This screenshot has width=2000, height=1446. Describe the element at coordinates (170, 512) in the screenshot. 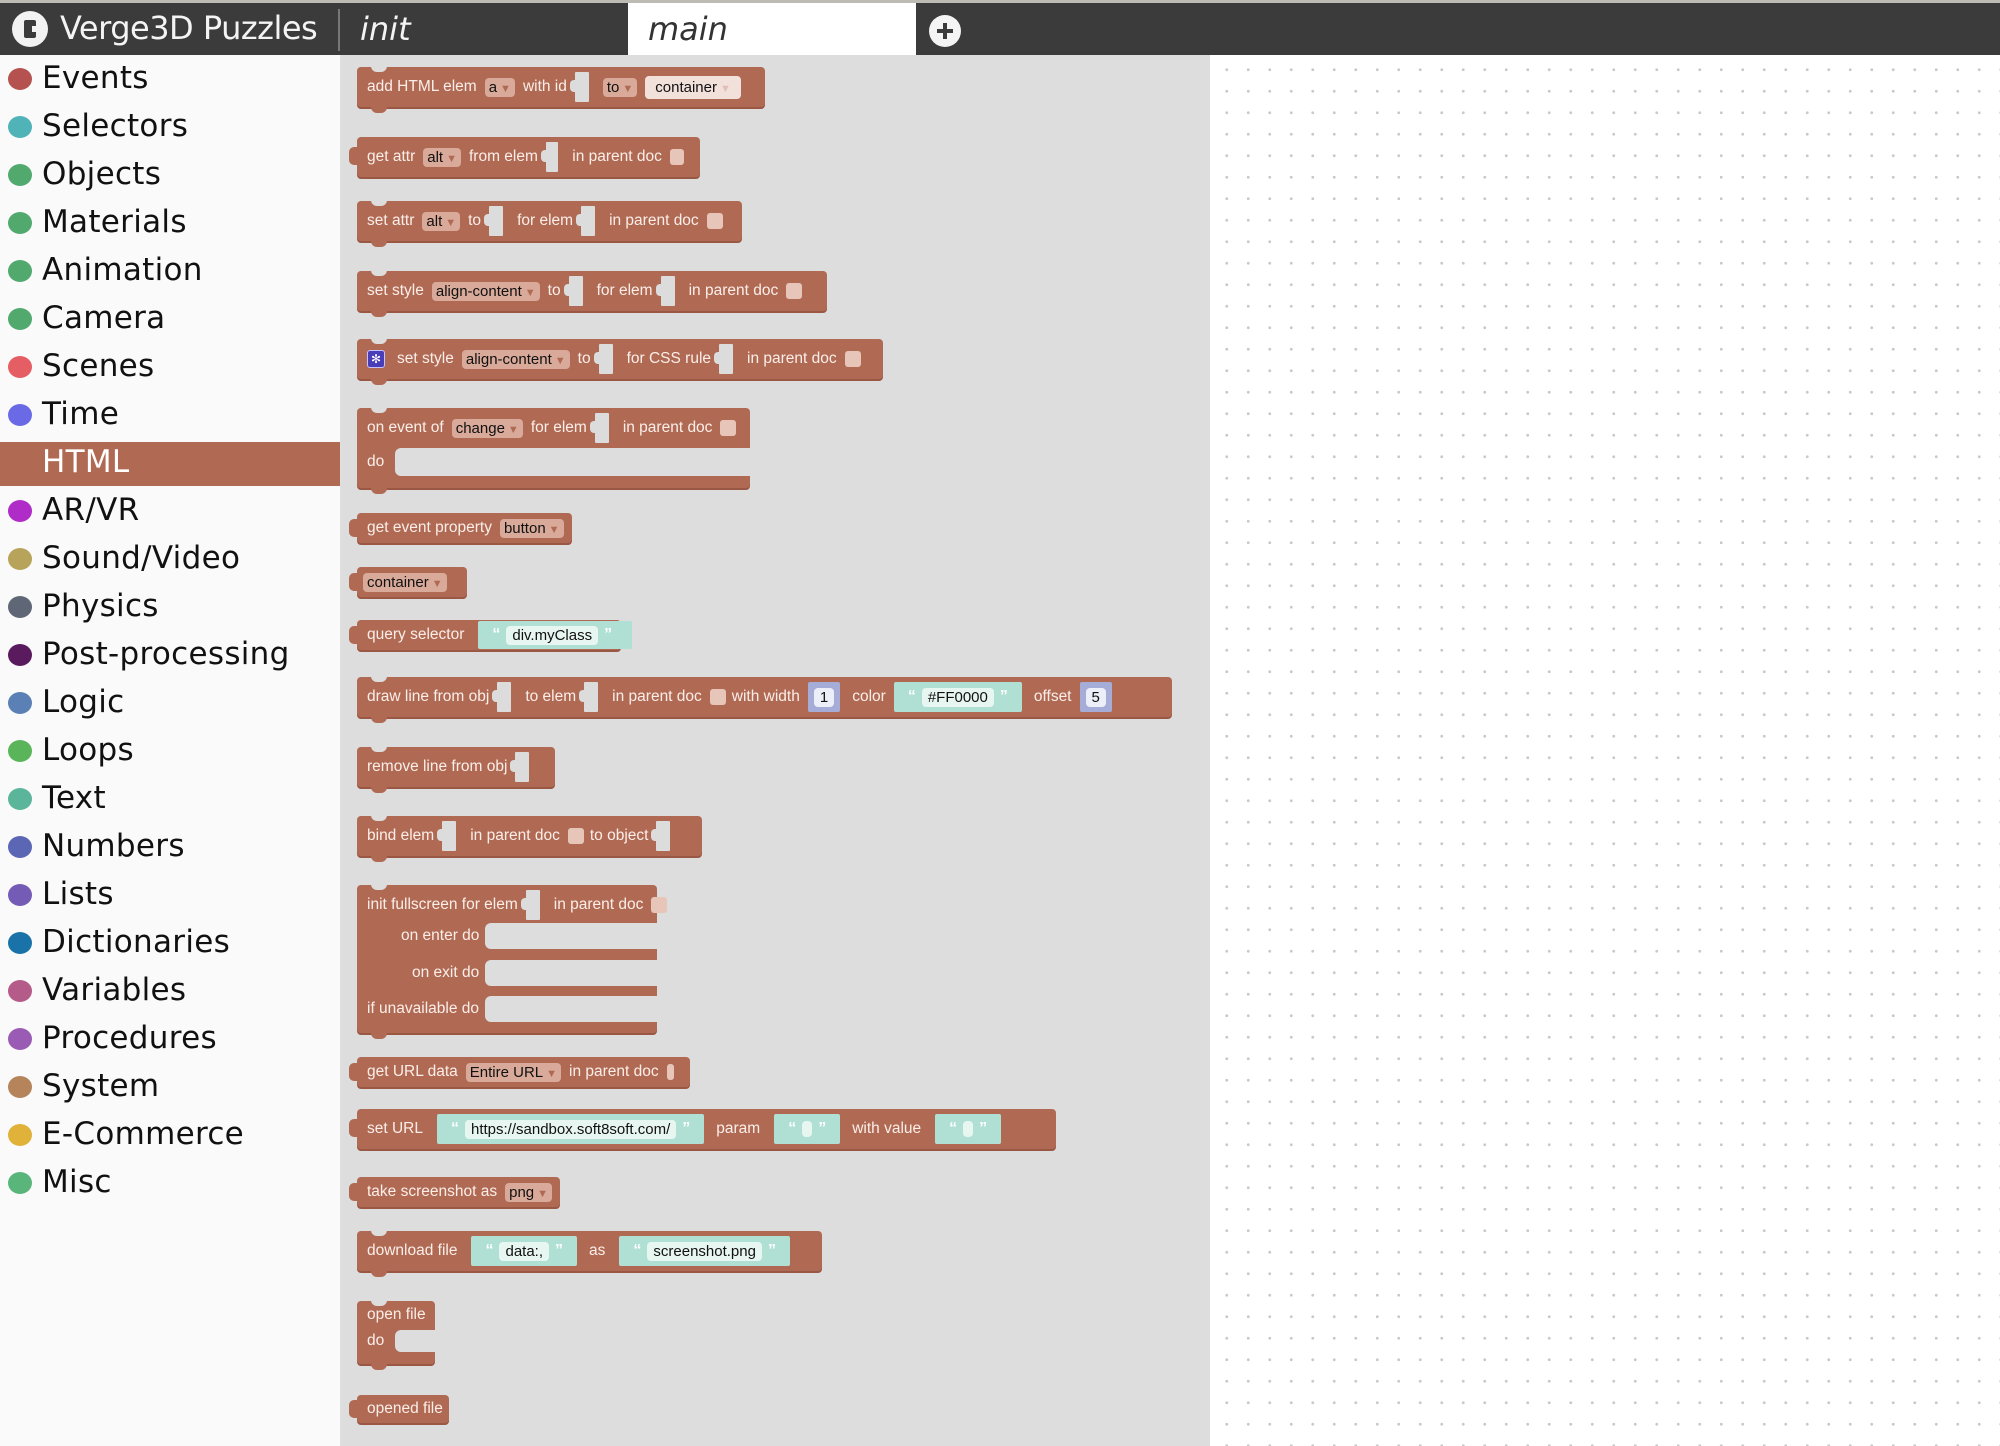

I see `sidebar-item-ar-vr: AR/VR` at that location.